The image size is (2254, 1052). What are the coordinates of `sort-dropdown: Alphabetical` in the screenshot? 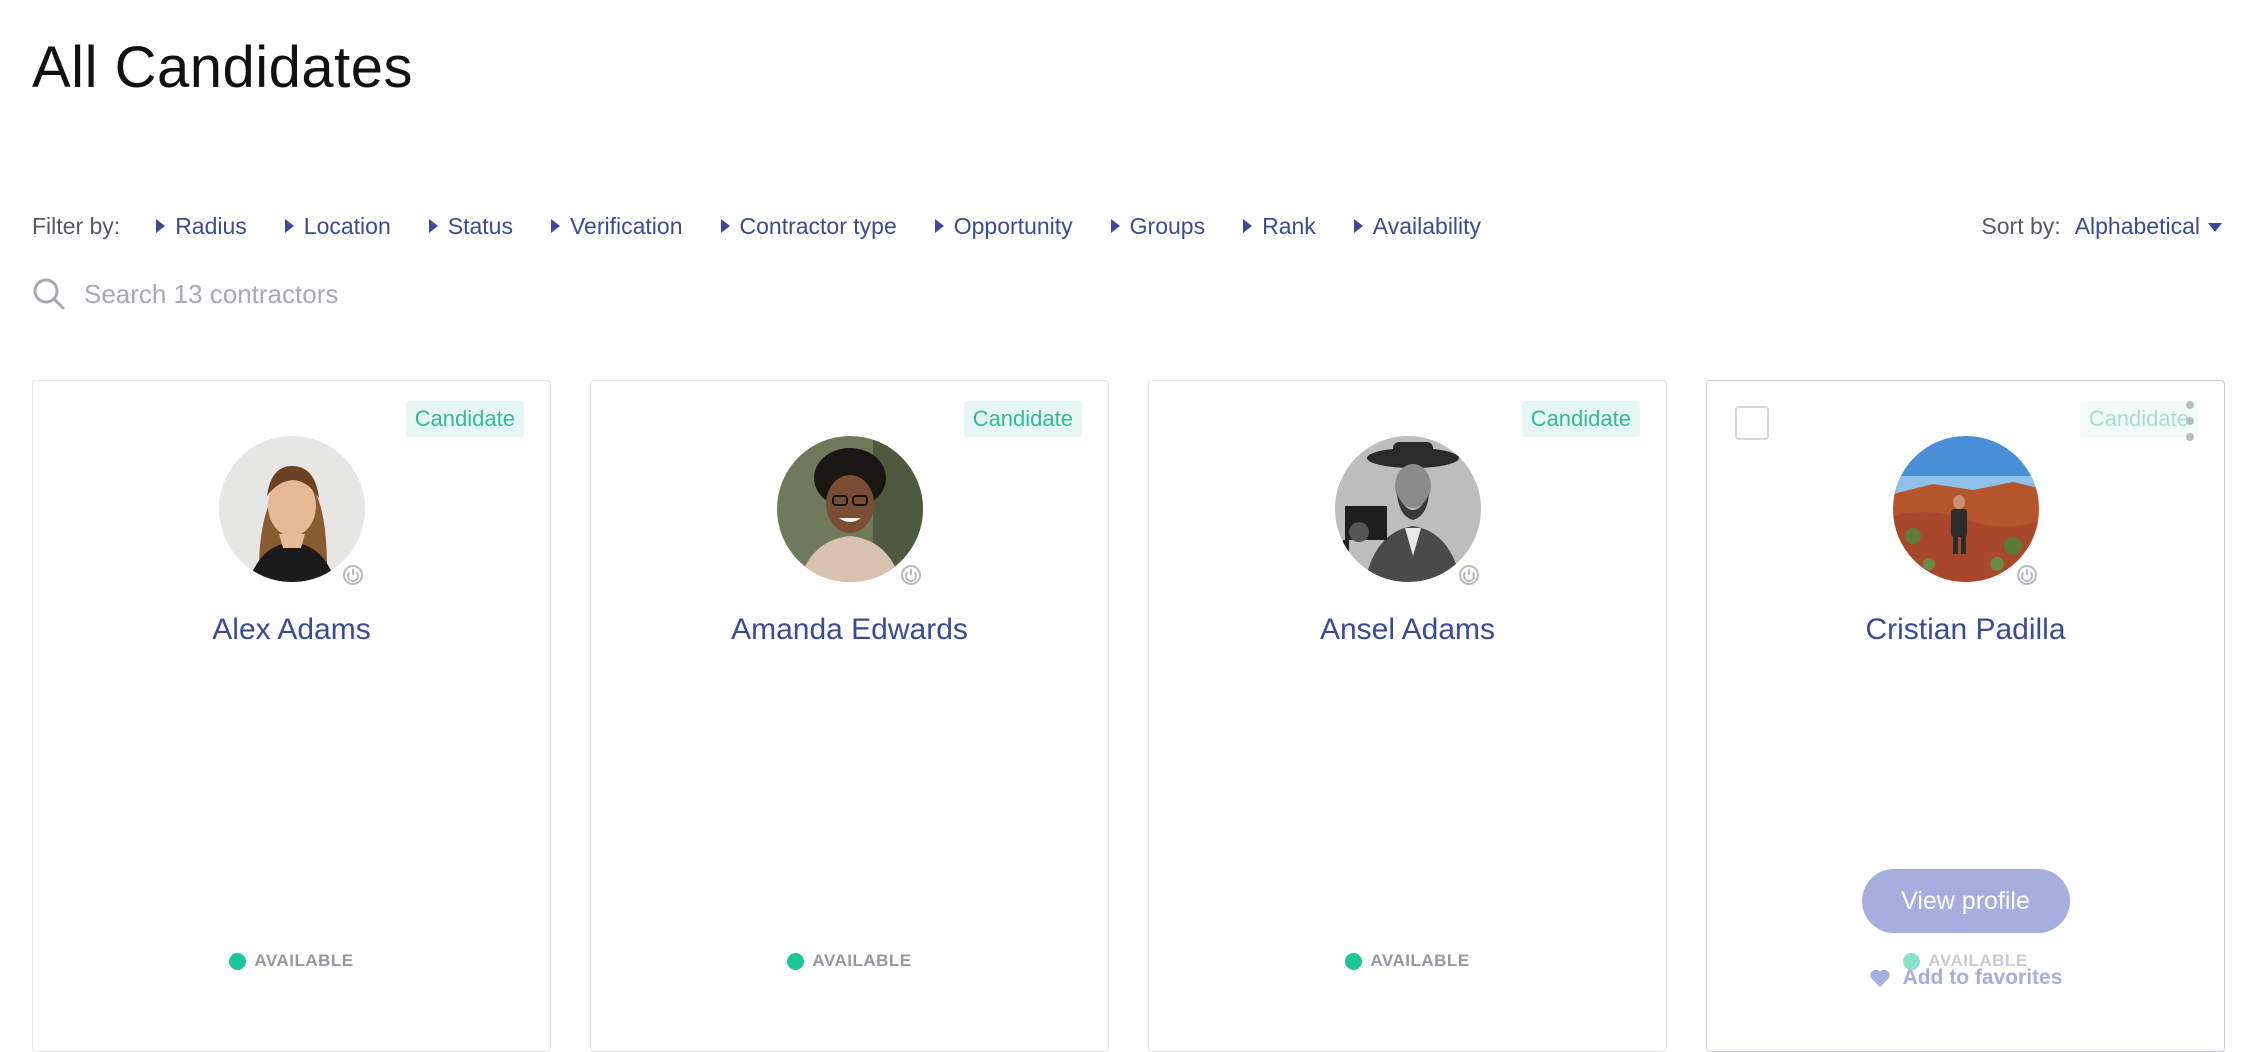 It's located at (2148, 226).